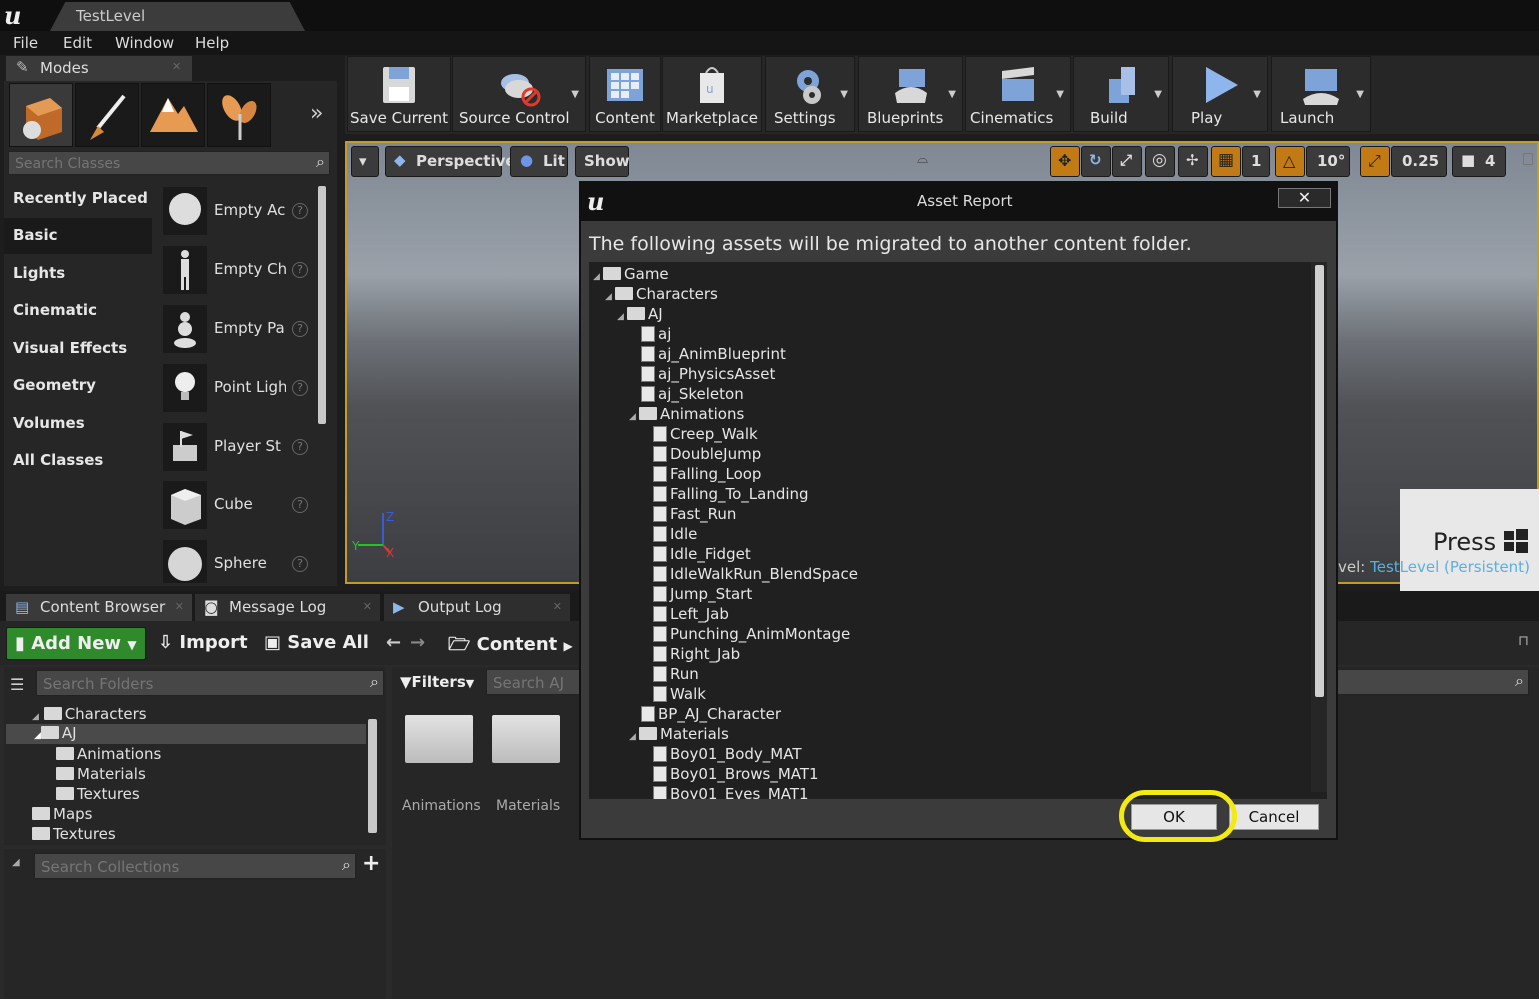 Image resolution: width=1539 pixels, height=999 pixels. What do you see at coordinates (1479, 161) in the screenshot?
I see `camera-speed-button: ■ 4` at bounding box center [1479, 161].